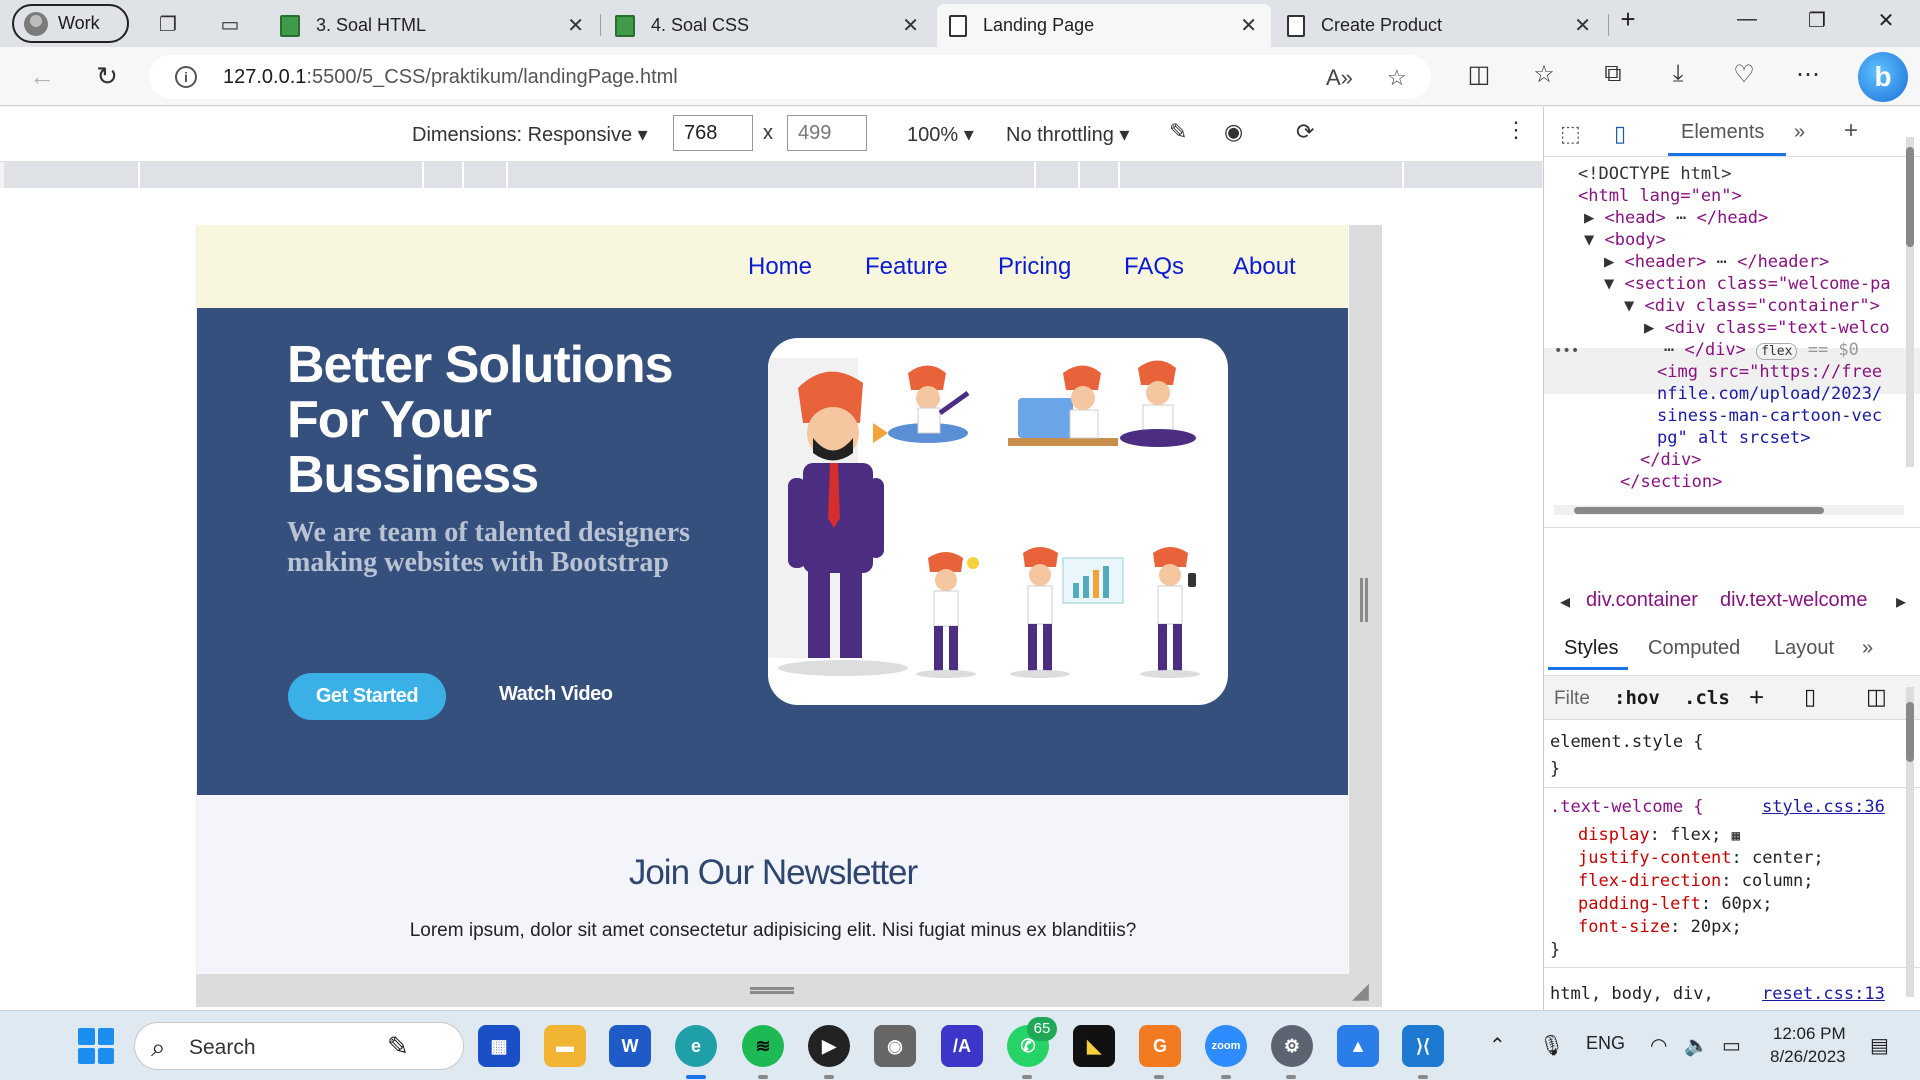 This screenshot has height=1080, width=1920. Describe the element at coordinates (1660, 196) in the screenshot. I see `dom-line: <html lang="en">` at that location.